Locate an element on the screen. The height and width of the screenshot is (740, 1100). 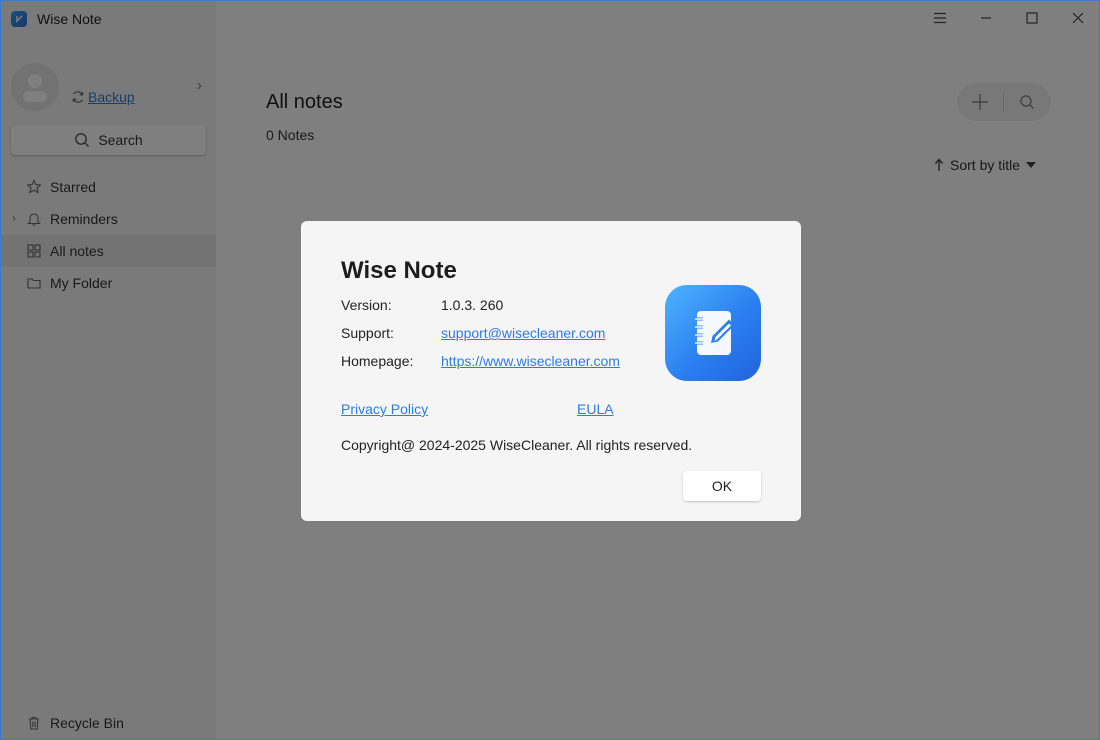
eula-link: EULA is located at coordinates (595, 409).